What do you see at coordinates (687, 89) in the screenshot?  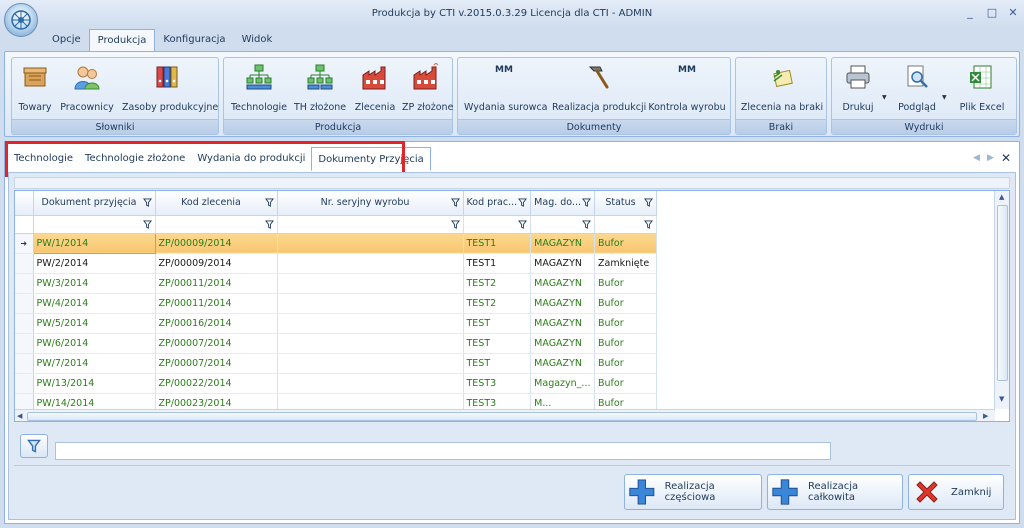 I see `kontrola-wyrobu-button: MM Kontrola wyrobu` at bounding box center [687, 89].